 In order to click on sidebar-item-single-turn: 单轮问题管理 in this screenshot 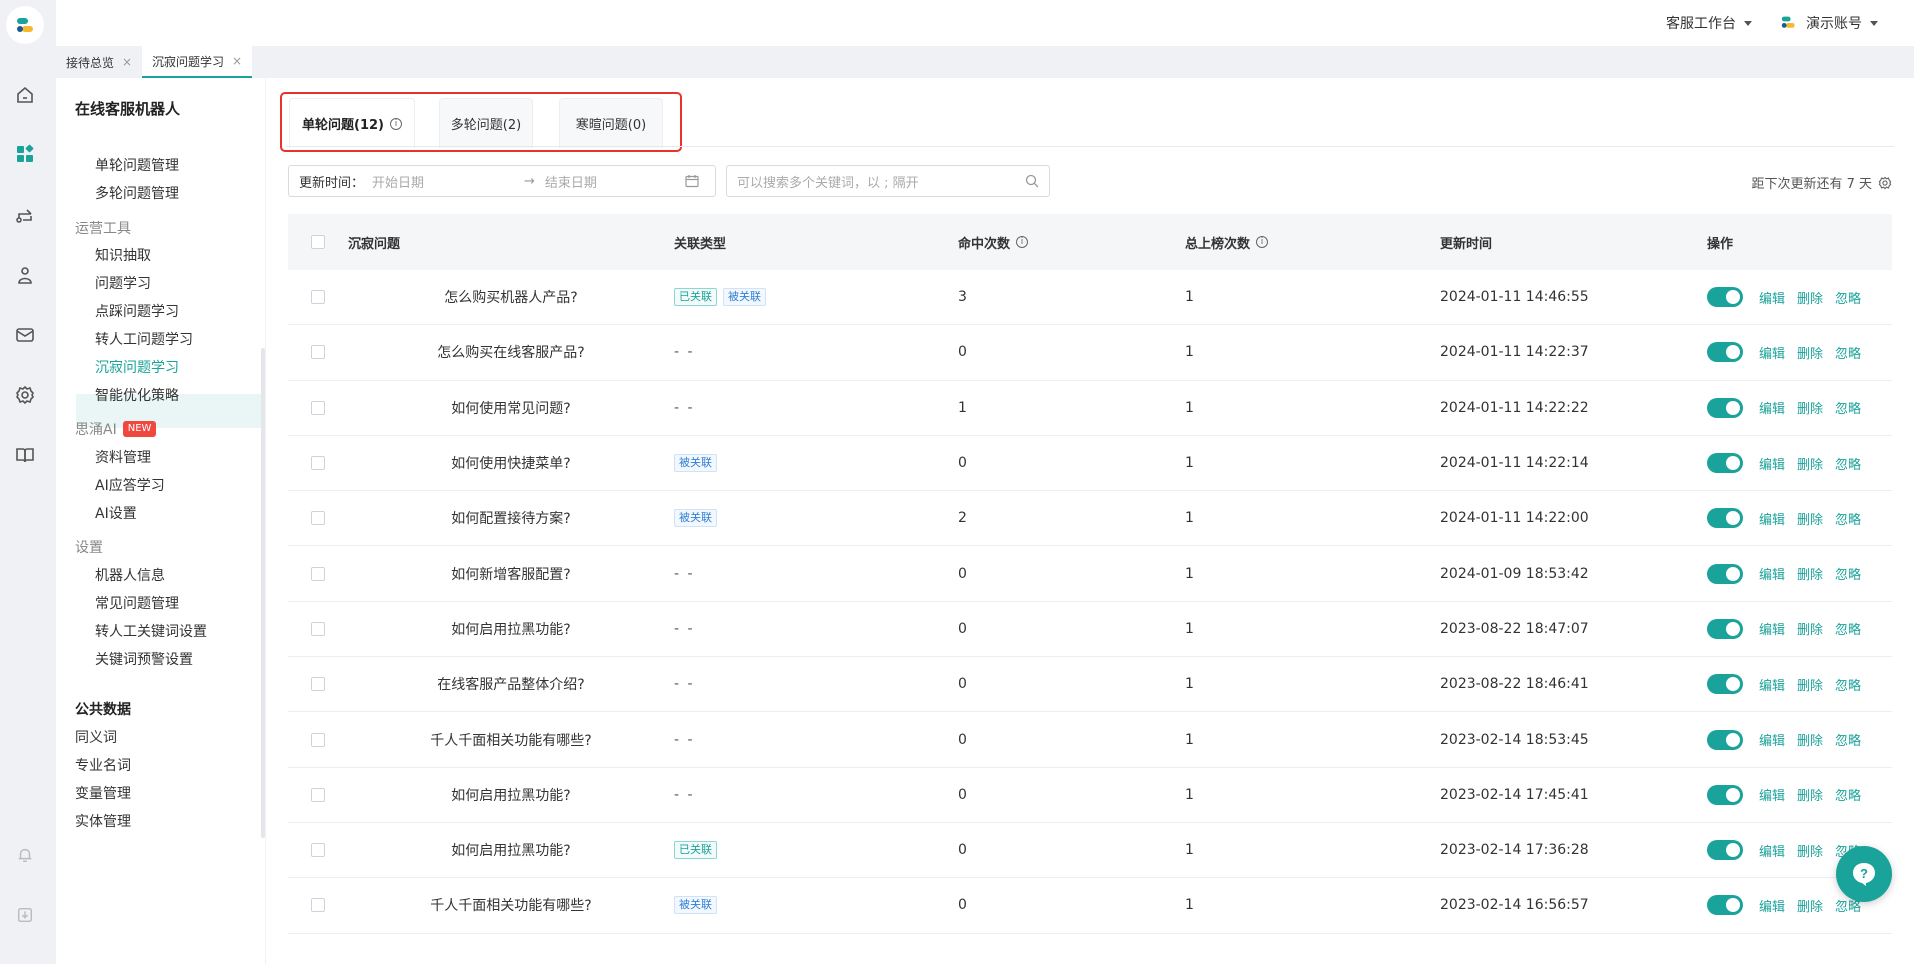, I will do `click(137, 165)`.